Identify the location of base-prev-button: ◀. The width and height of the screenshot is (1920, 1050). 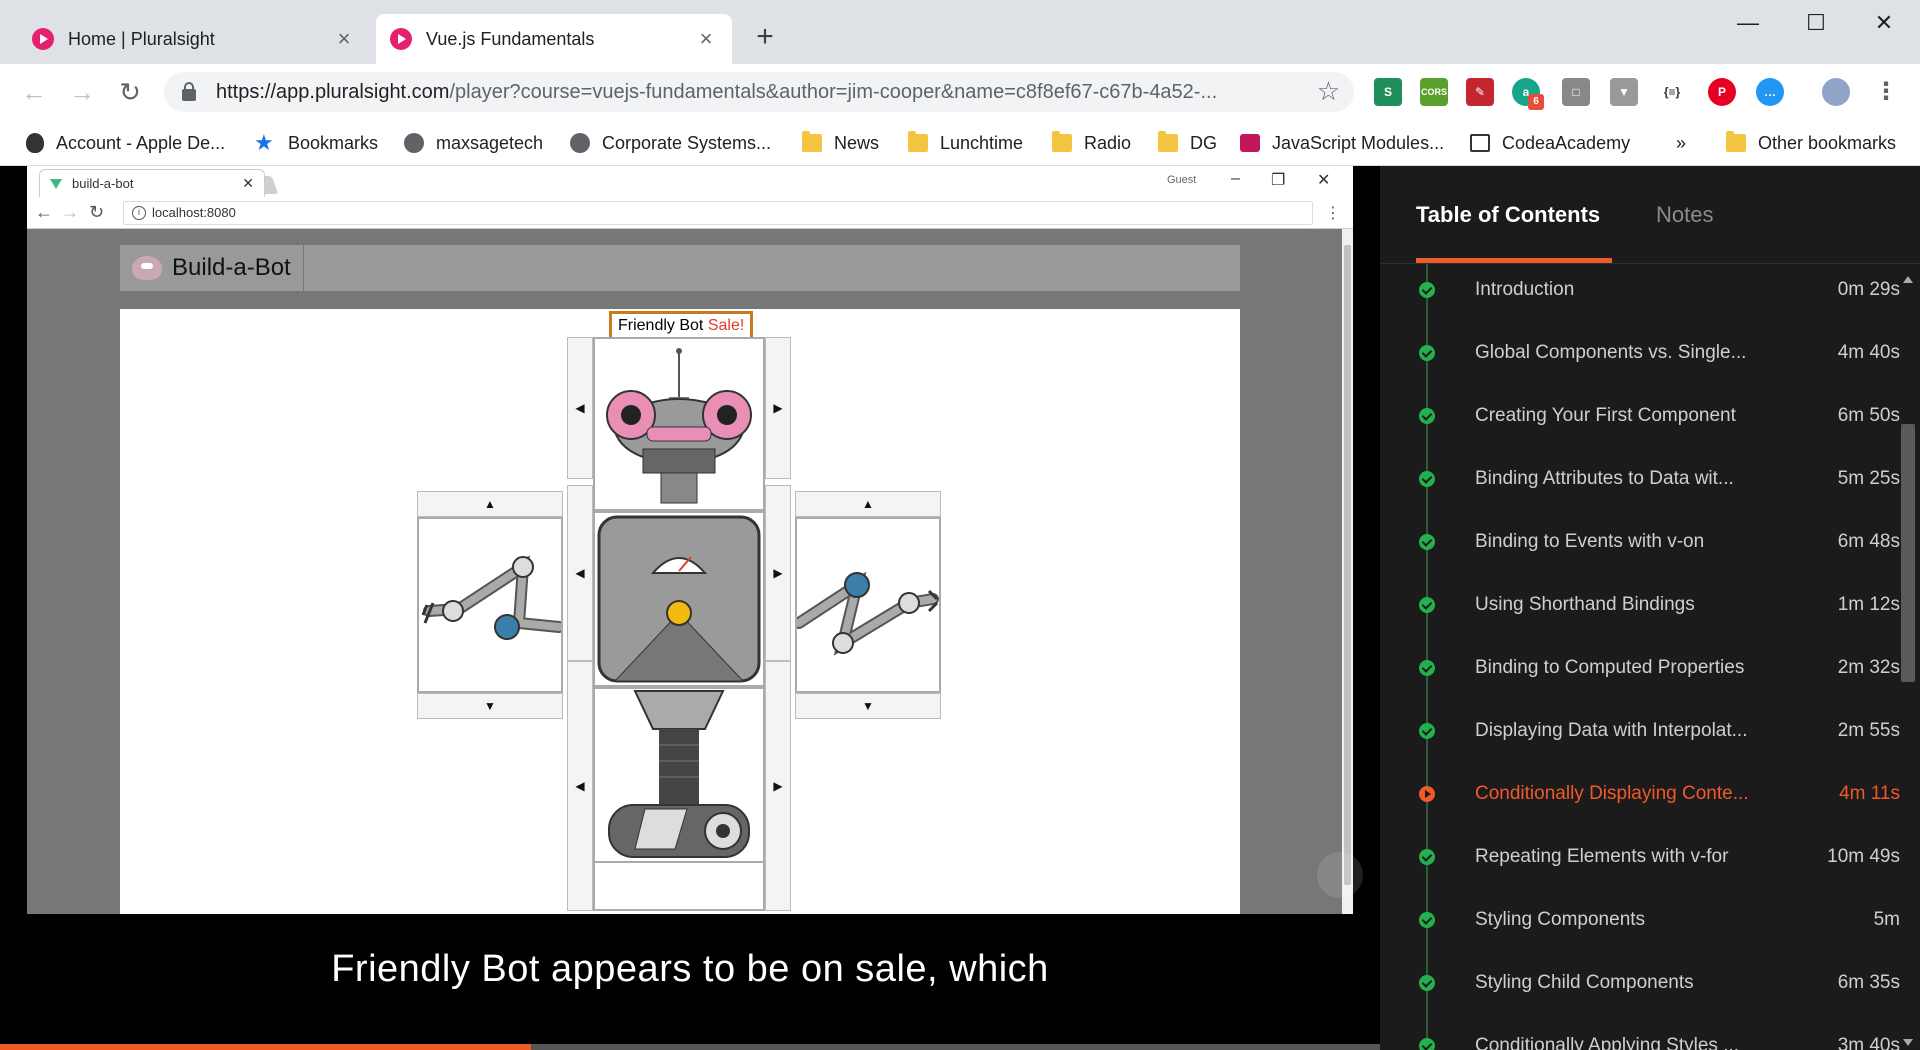
(580, 786).